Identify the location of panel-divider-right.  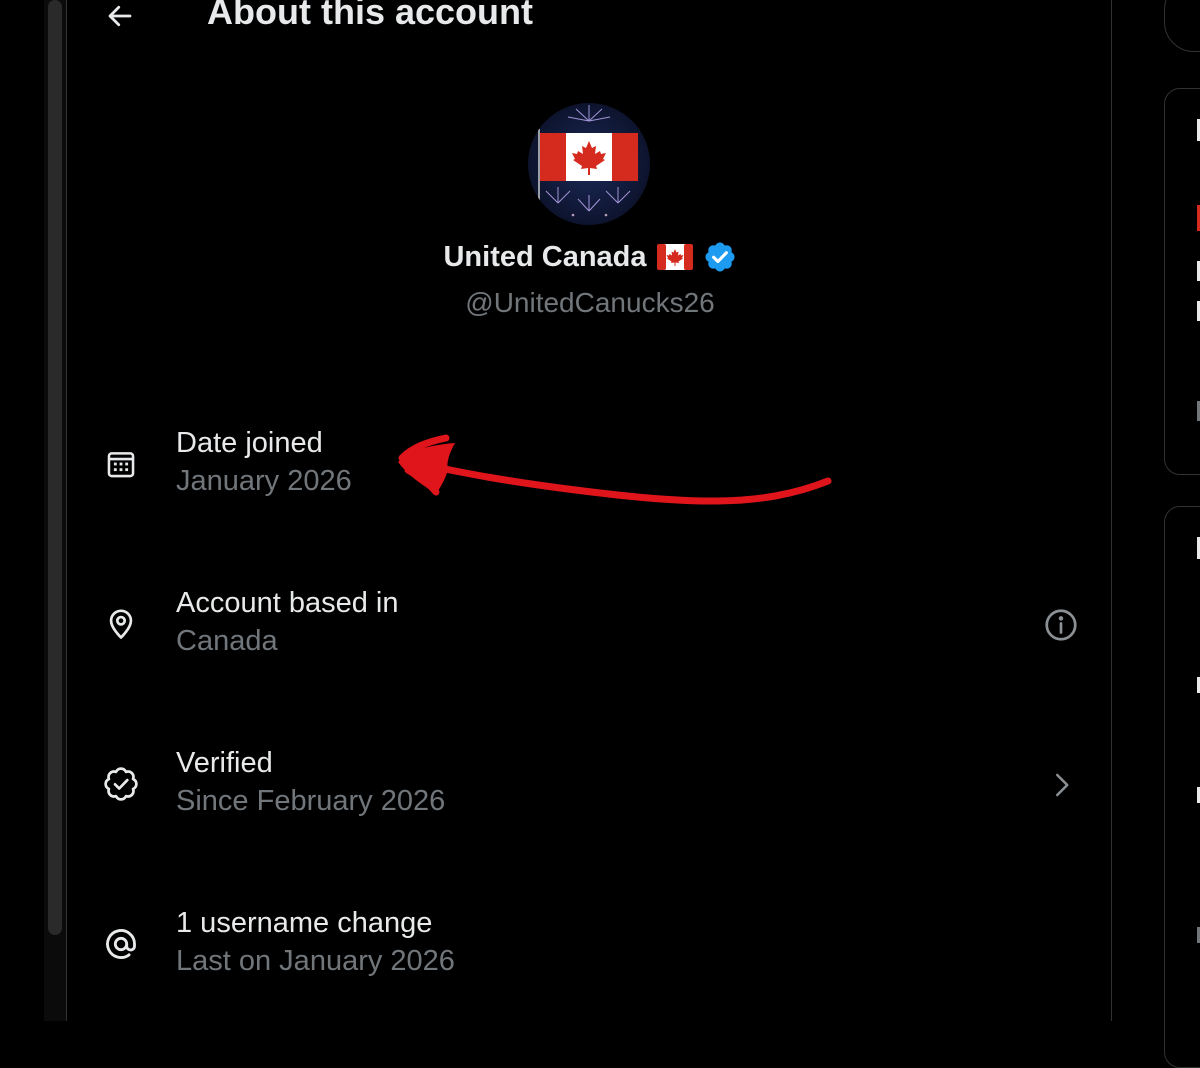
(1111, 510).